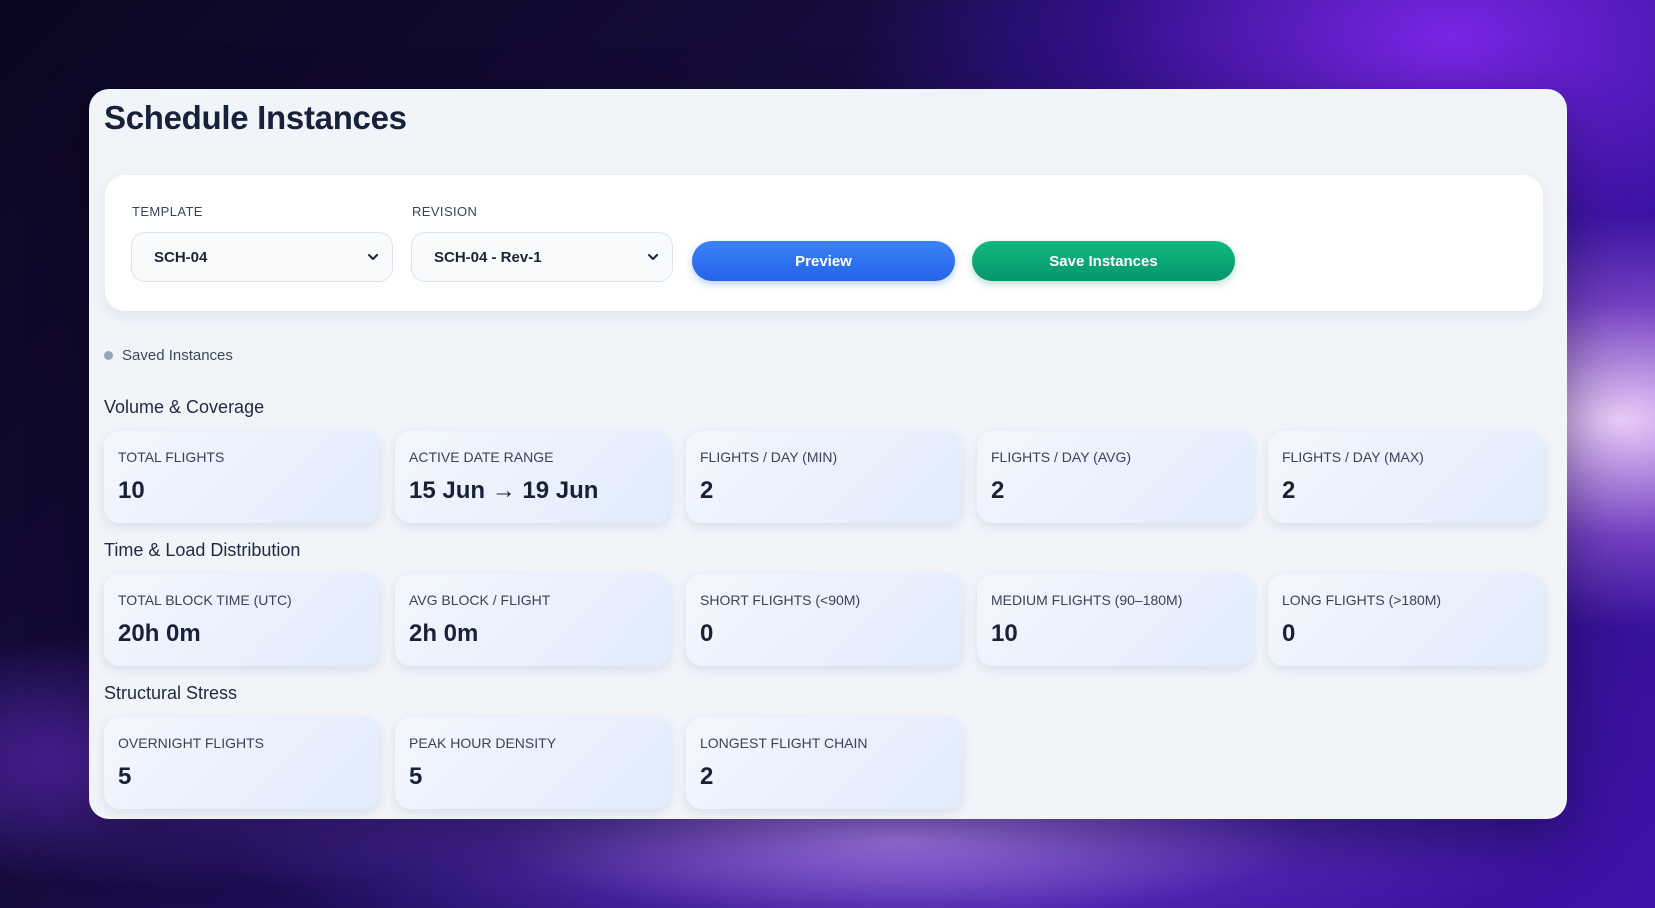  What do you see at coordinates (177, 355) in the screenshot?
I see `status-text: Saved Instances` at bounding box center [177, 355].